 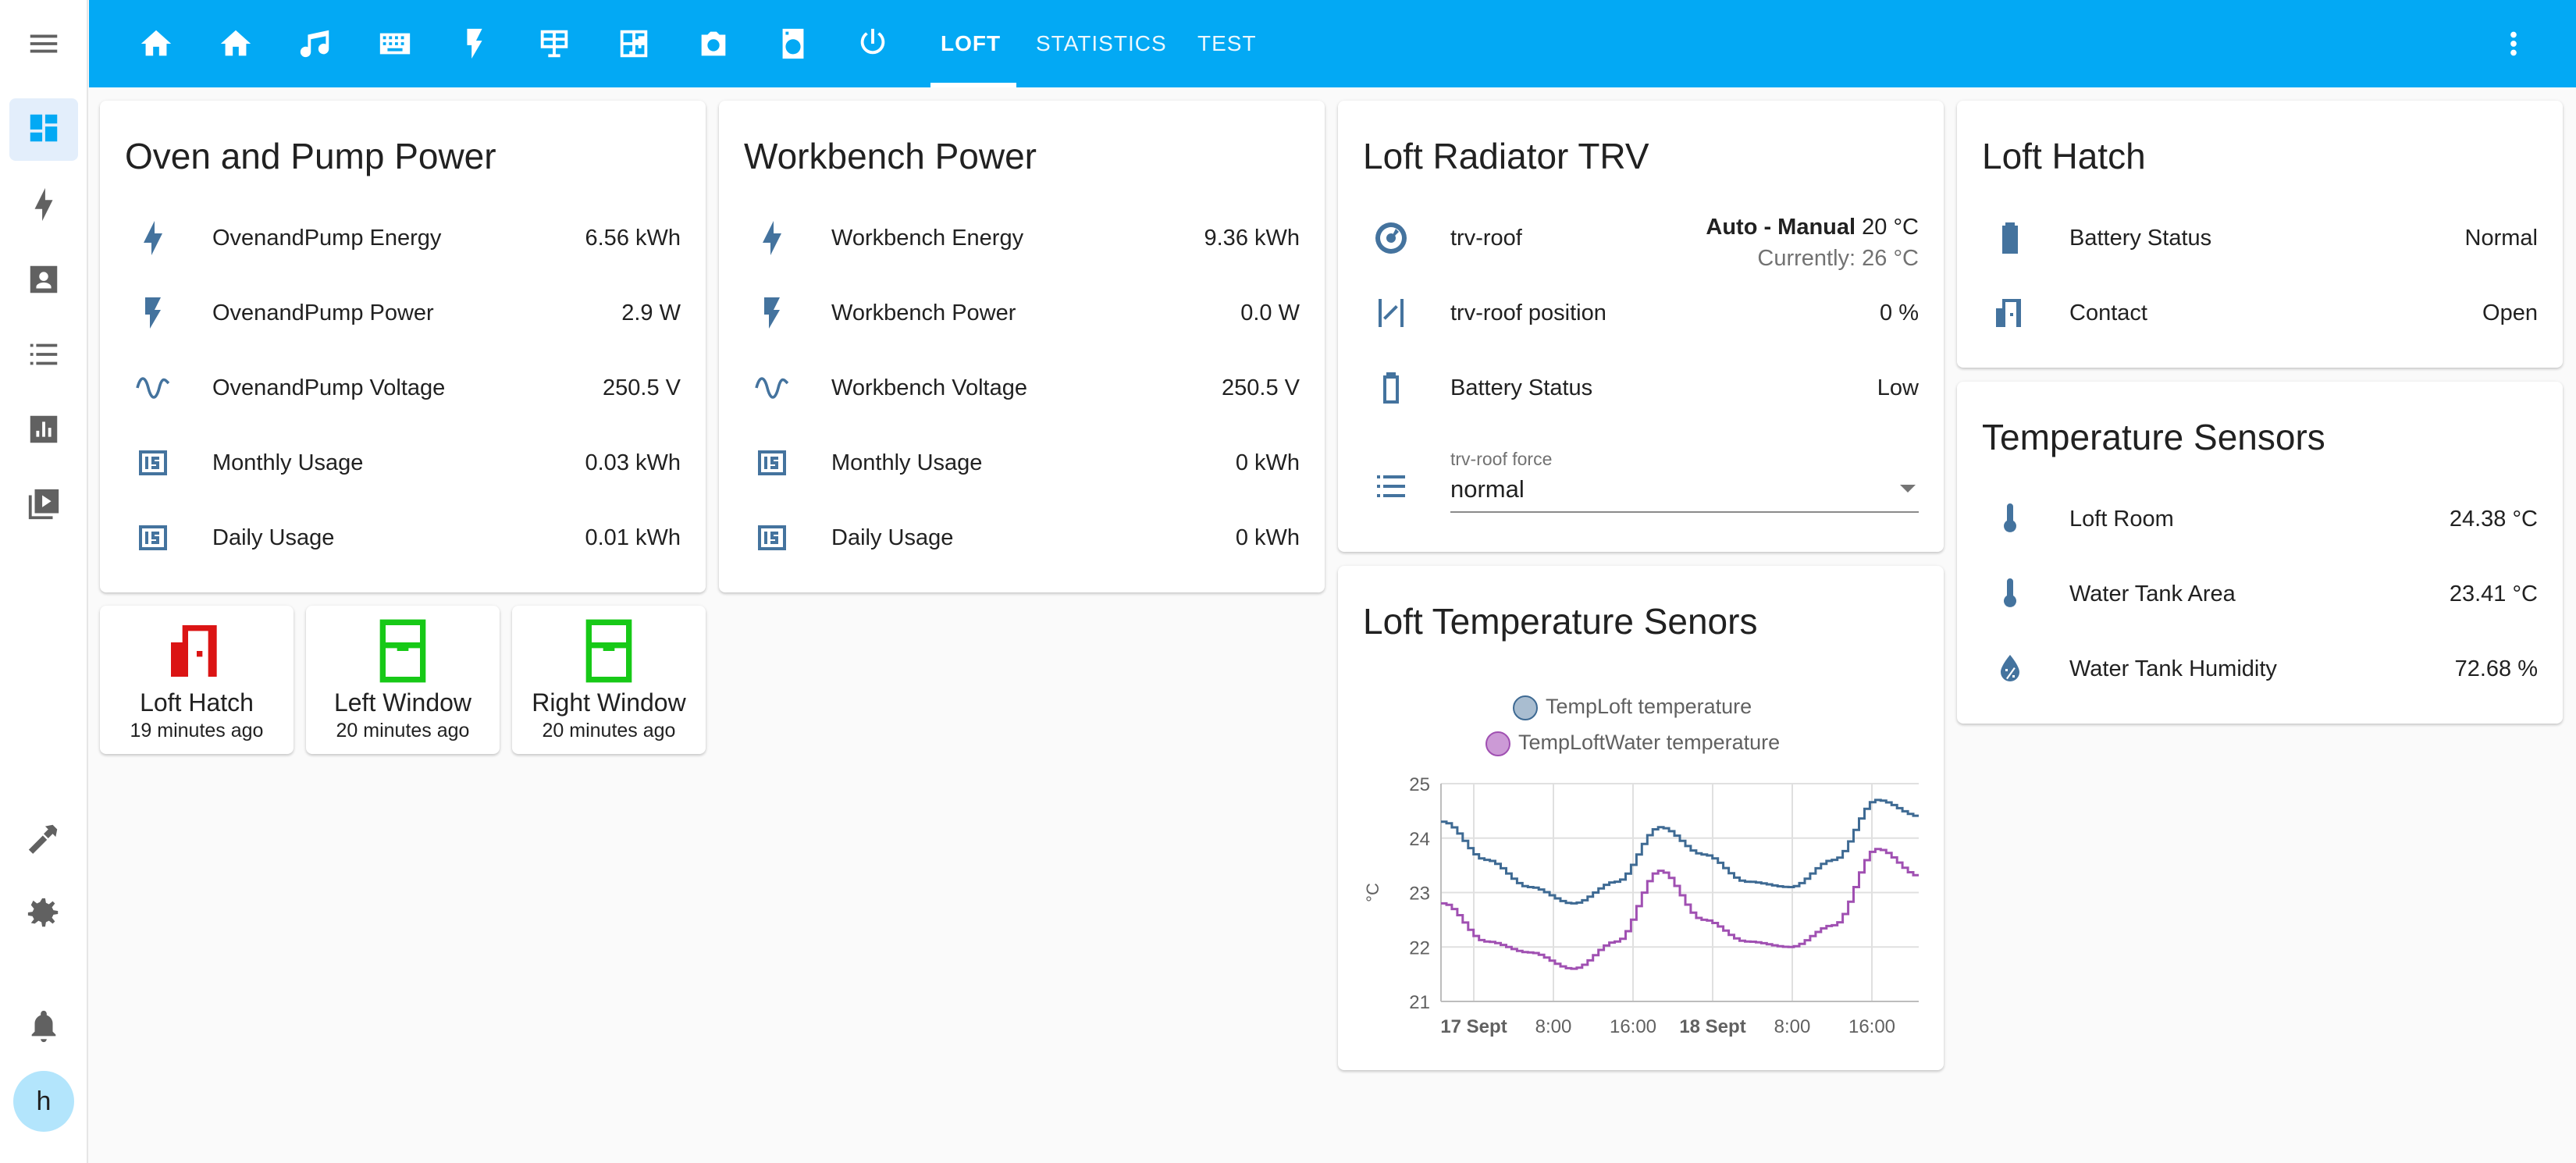 I want to click on sidebar-item-settings, so click(x=43, y=915).